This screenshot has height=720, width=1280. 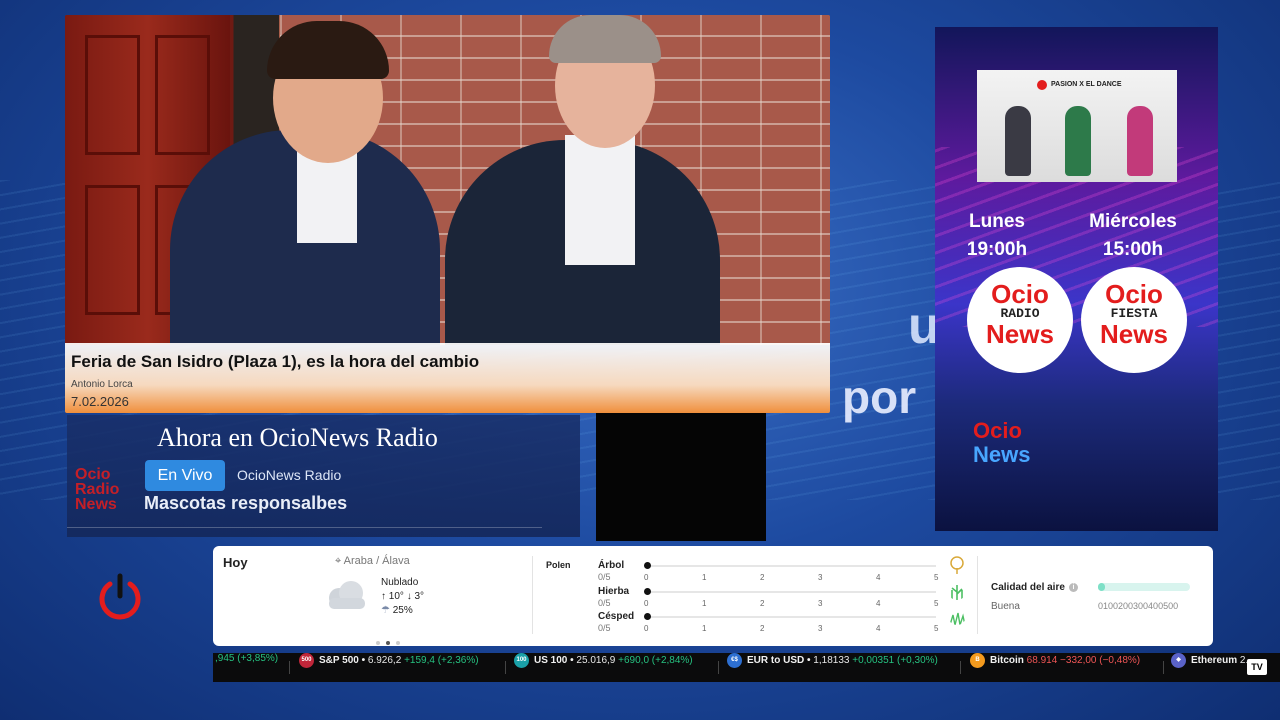 I want to click on ticker-change: +690,0 (+2,84%), so click(x=655, y=661).